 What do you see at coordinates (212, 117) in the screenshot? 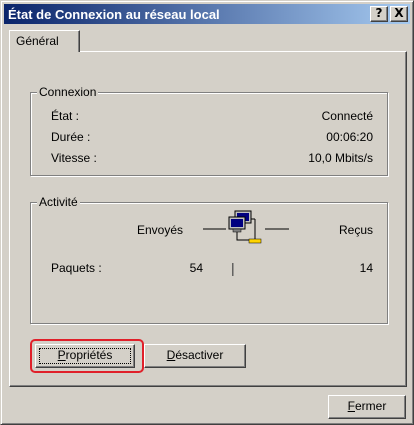
I see `status-row: État : Connecté` at bounding box center [212, 117].